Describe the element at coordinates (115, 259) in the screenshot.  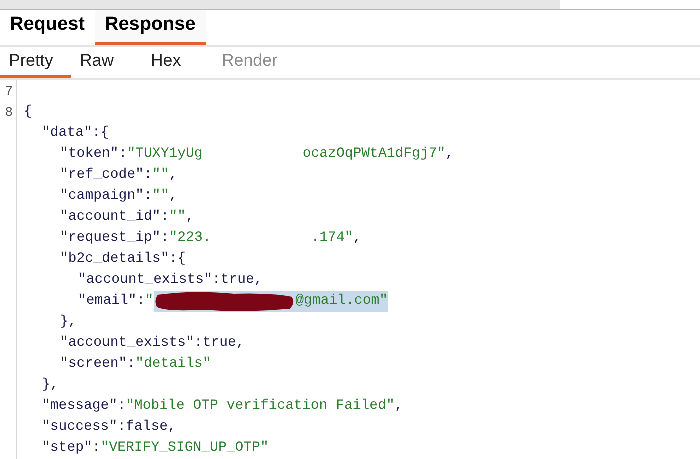
I see `code-token: "b2c_details"` at that location.